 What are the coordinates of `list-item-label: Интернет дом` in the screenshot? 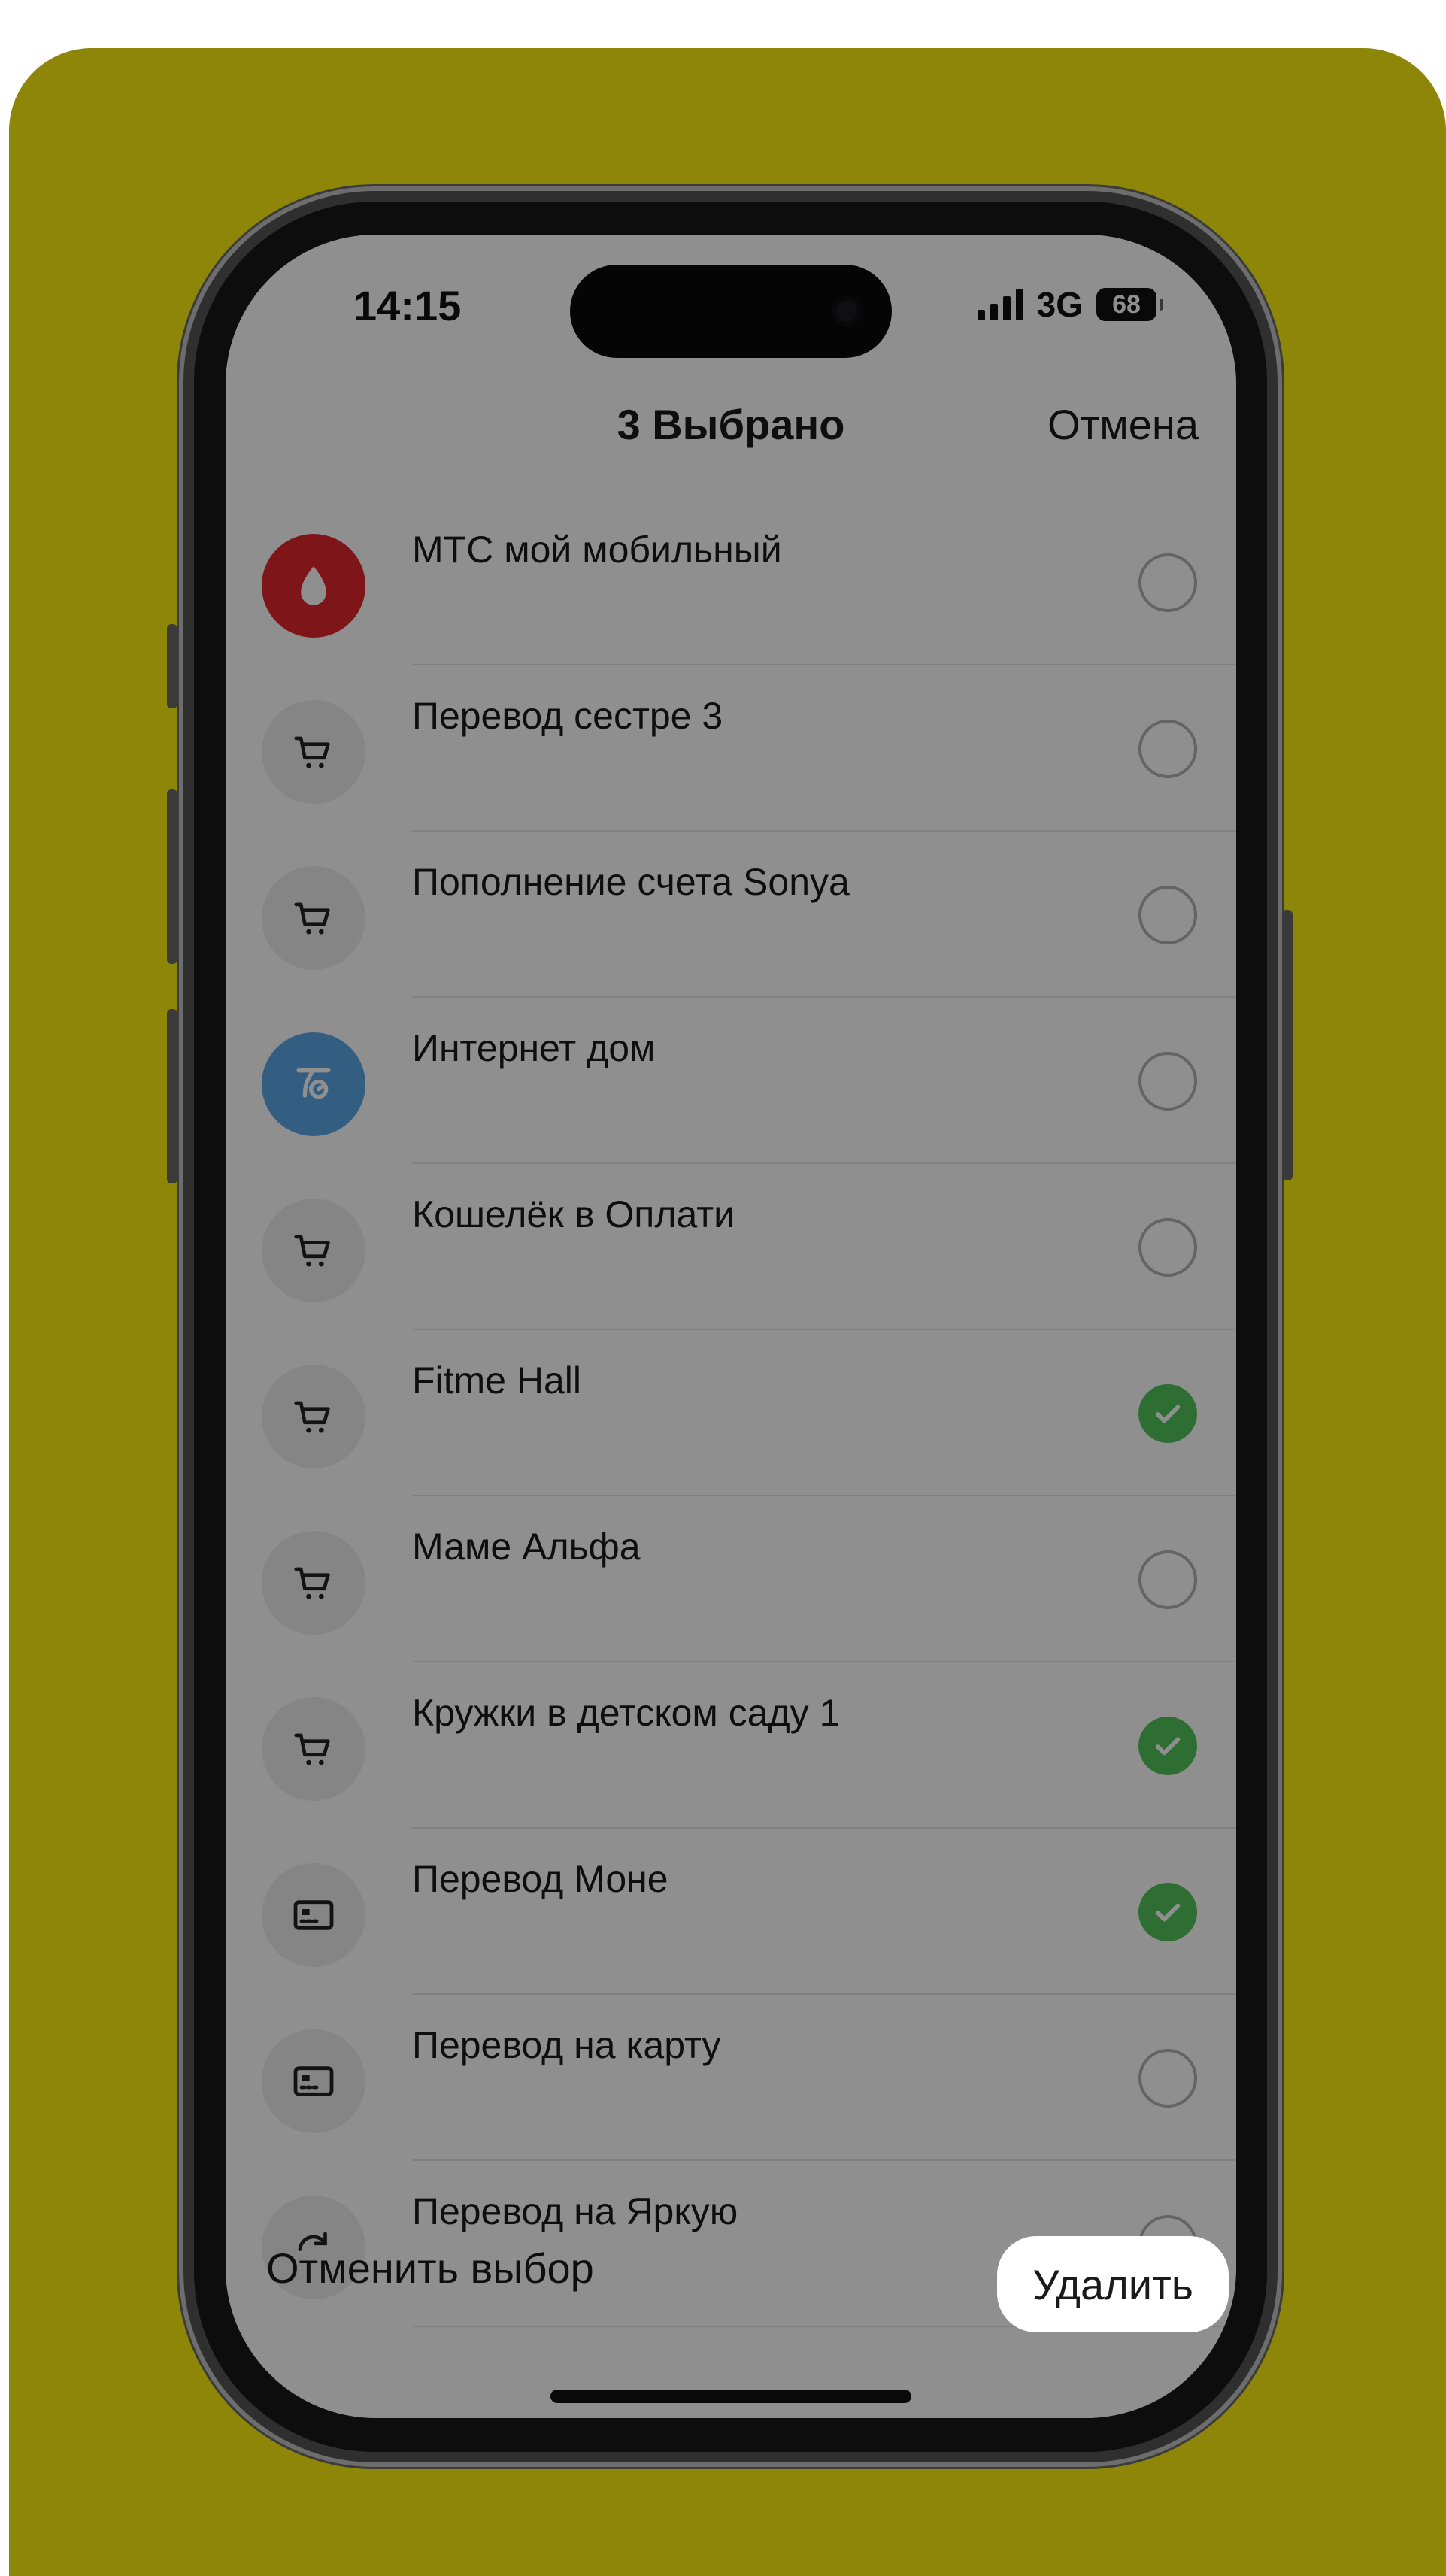 It's located at (534, 1048).